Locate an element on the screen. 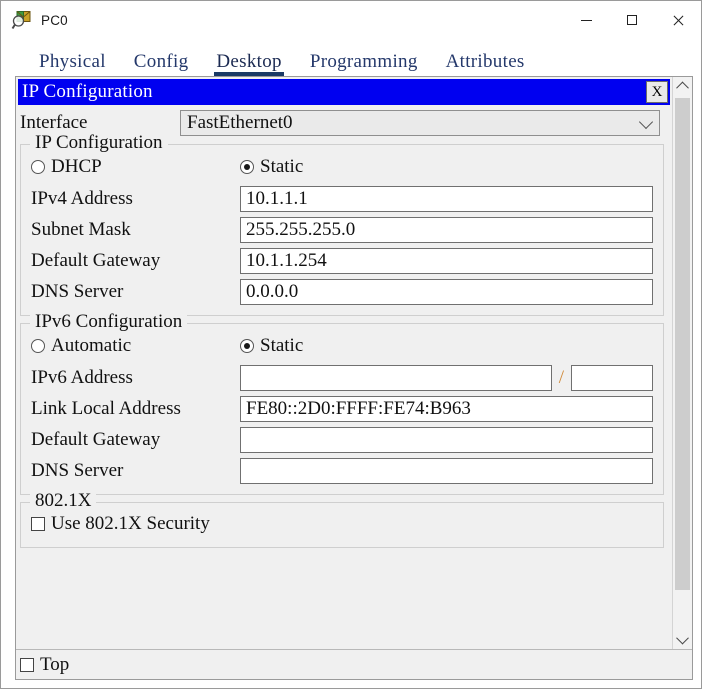 This screenshot has width=702, height=689. ip-configuration-caption-title: IP Configuration is located at coordinates (87, 91).